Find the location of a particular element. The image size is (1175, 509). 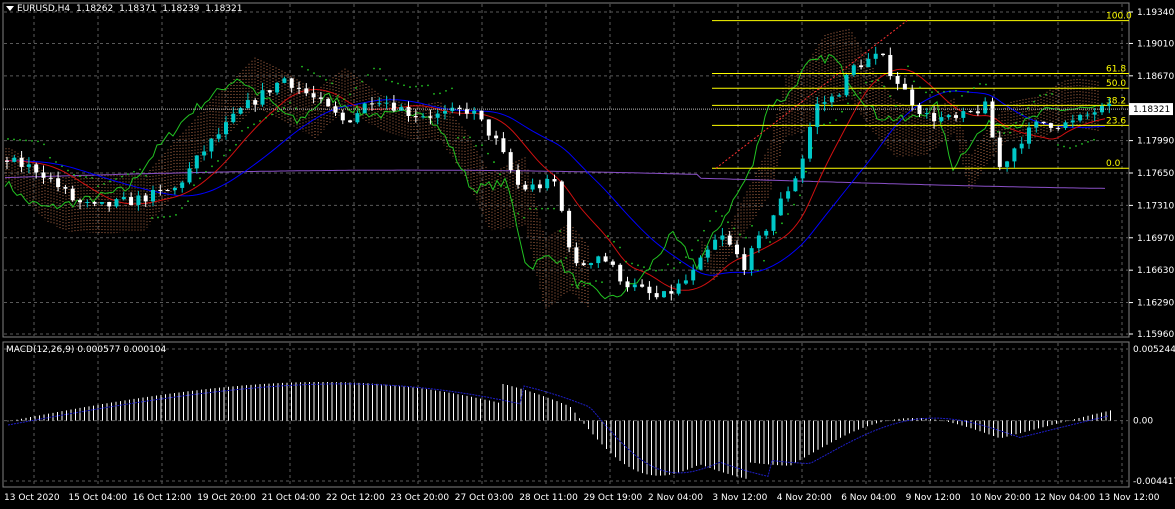

fibonacci-retracement: 100.061.850.038.223.60.0 is located at coordinates (922, 90).